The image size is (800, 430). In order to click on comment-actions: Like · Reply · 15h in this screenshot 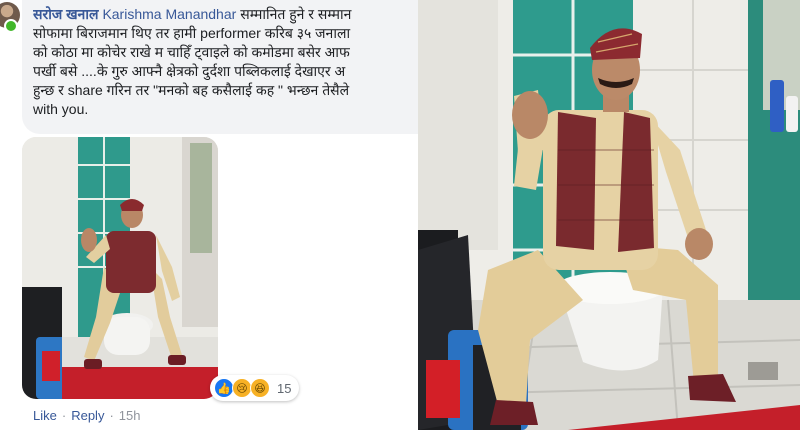, I will do `click(87, 415)`.